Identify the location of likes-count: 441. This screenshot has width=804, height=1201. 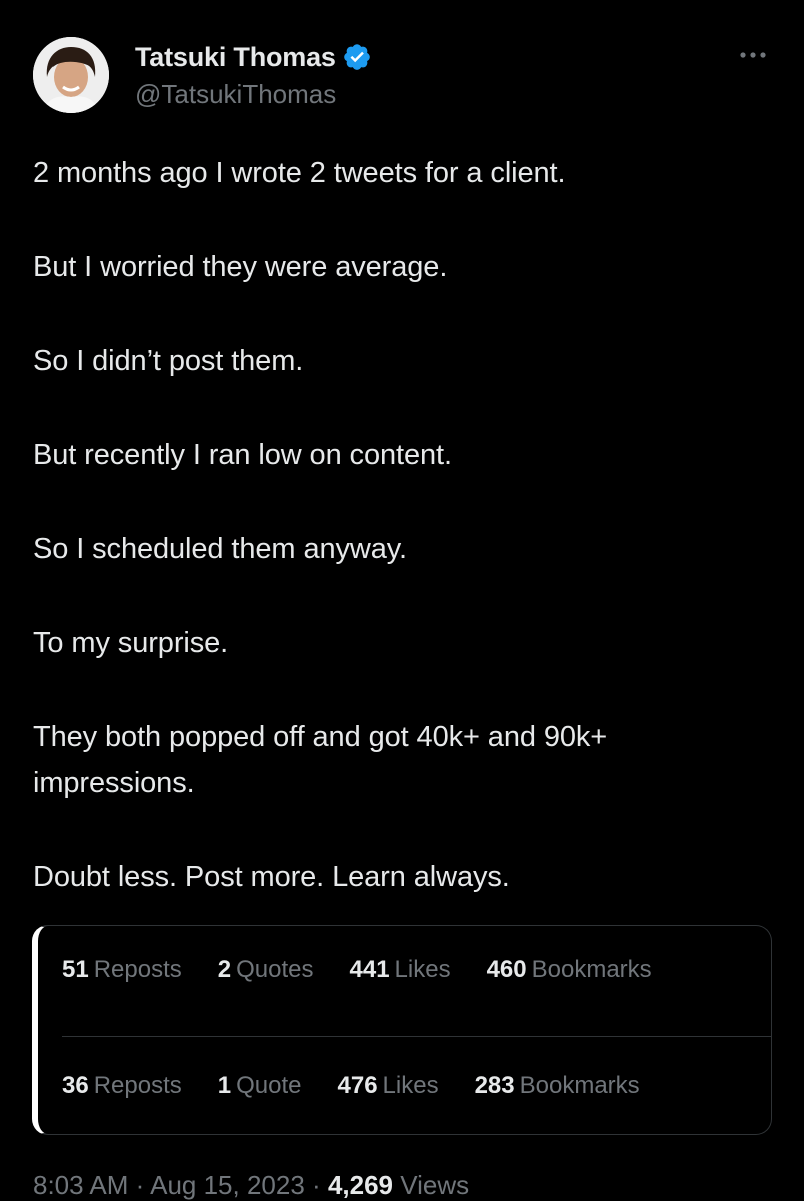
(369, 969).